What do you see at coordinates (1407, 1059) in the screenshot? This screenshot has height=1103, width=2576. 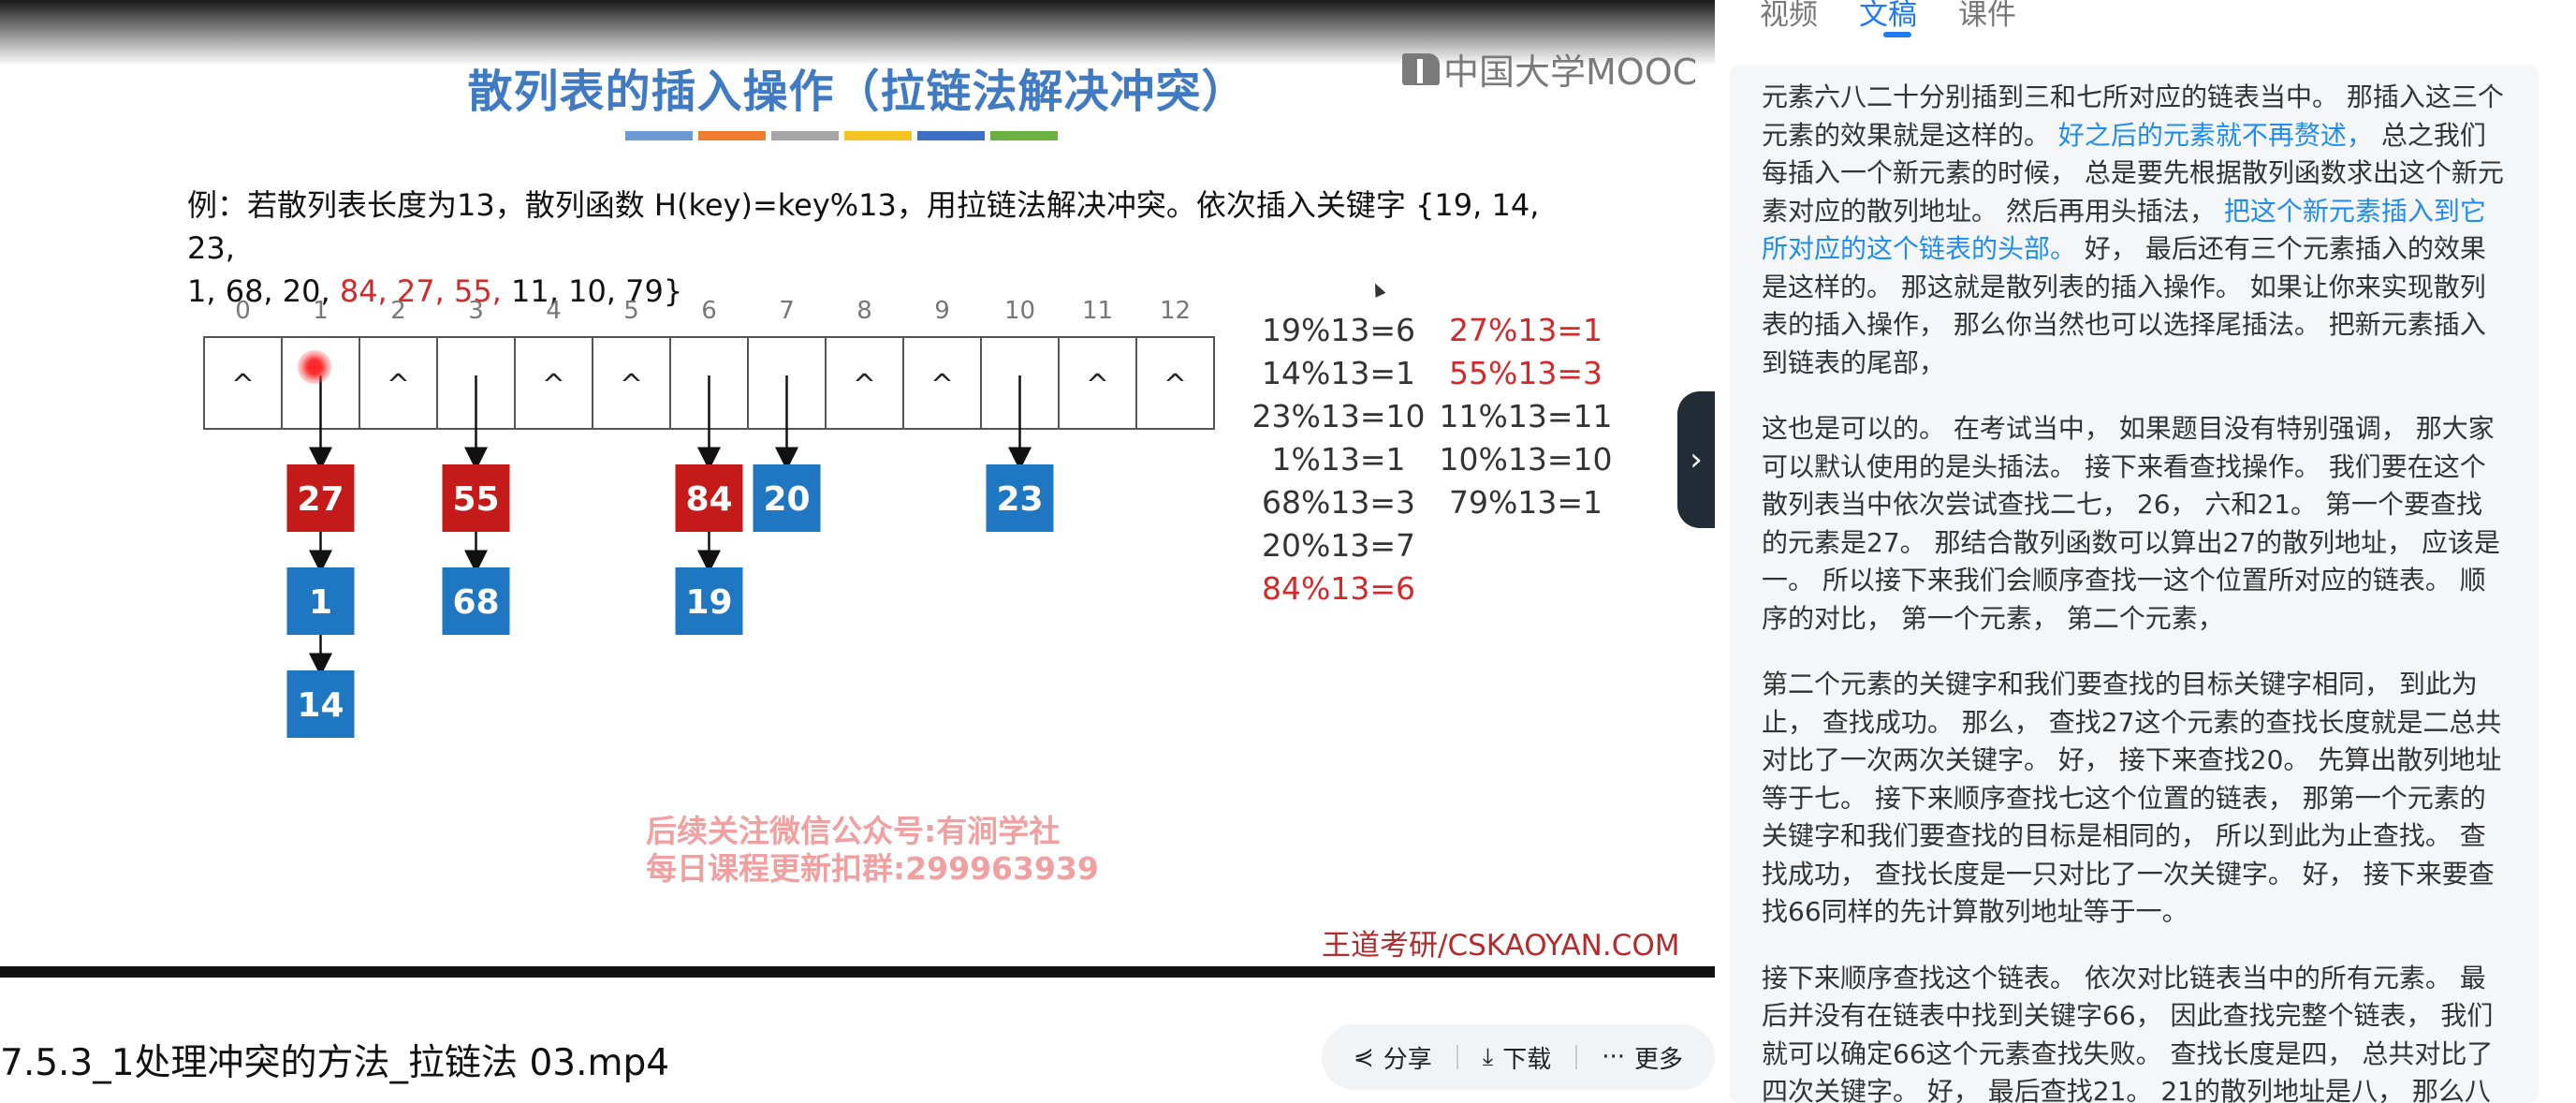 I see `share-label: 分享` at bounding box center [1407, 1059].